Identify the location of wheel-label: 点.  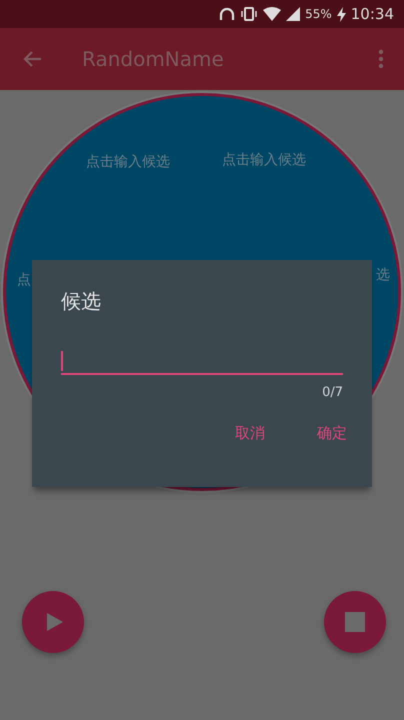
(24, 280).